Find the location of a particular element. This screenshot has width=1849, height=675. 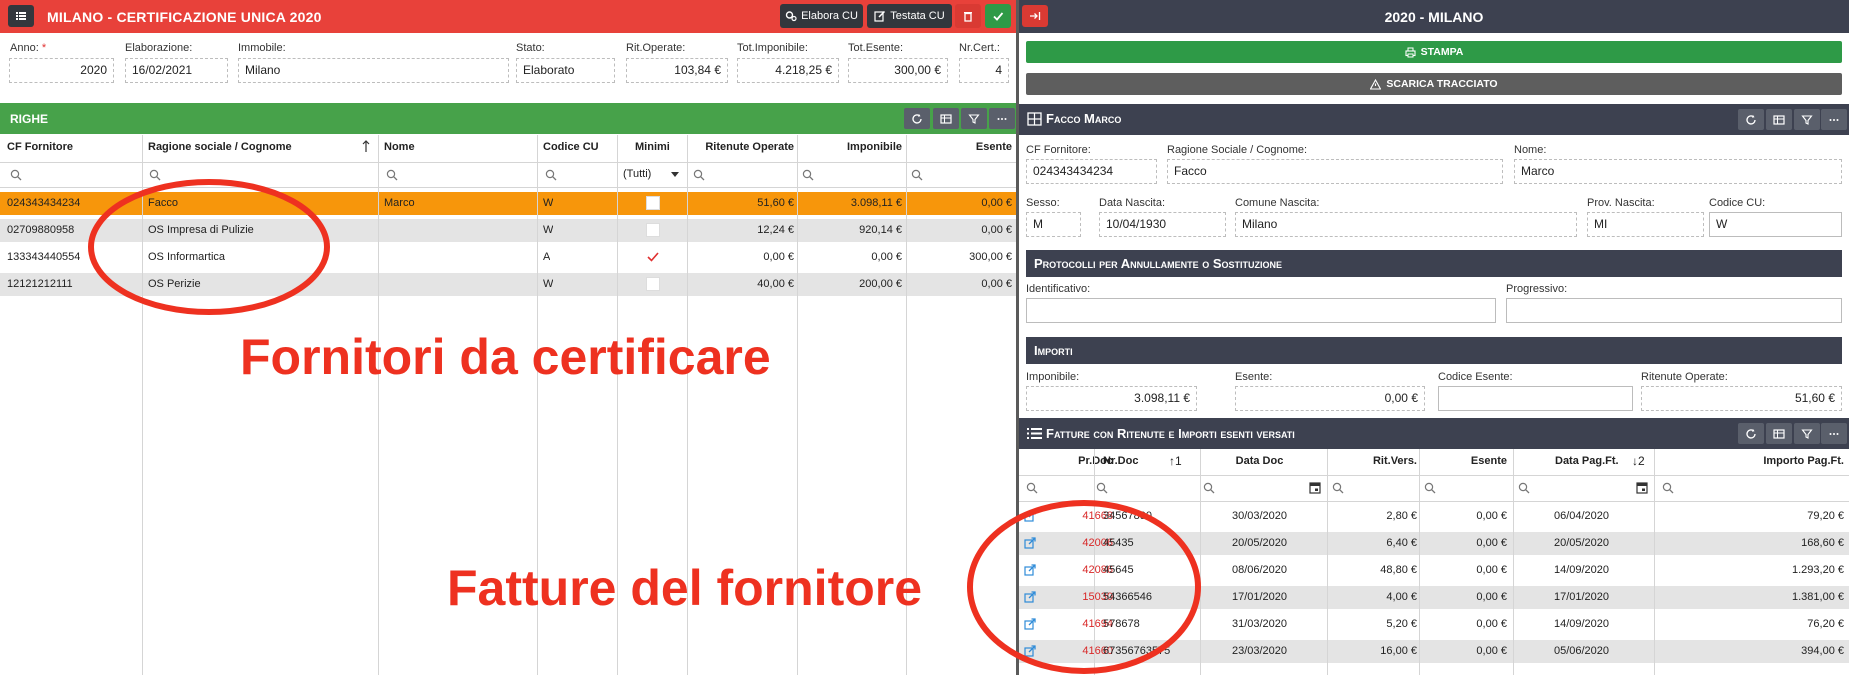

cell-codice: W is located at coordinates (548, 230).